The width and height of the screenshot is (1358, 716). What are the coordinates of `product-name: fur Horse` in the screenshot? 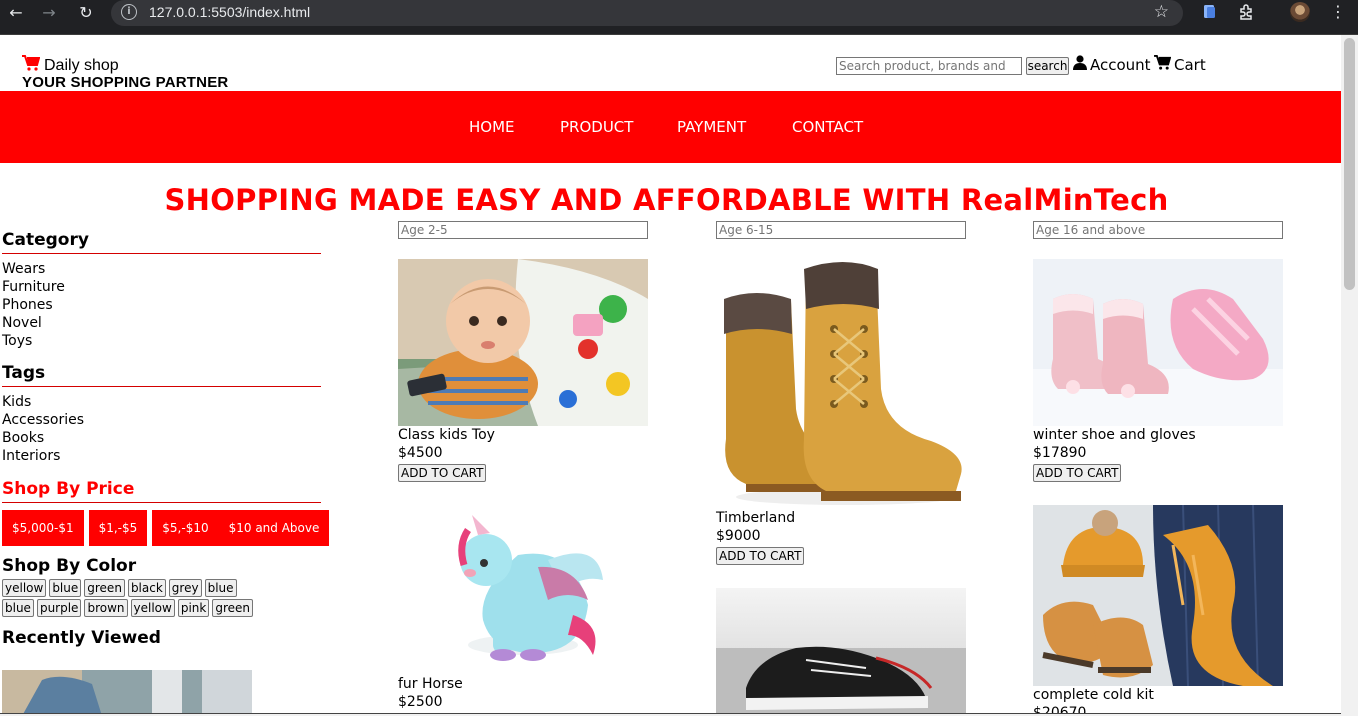 It's located at (523, 684).